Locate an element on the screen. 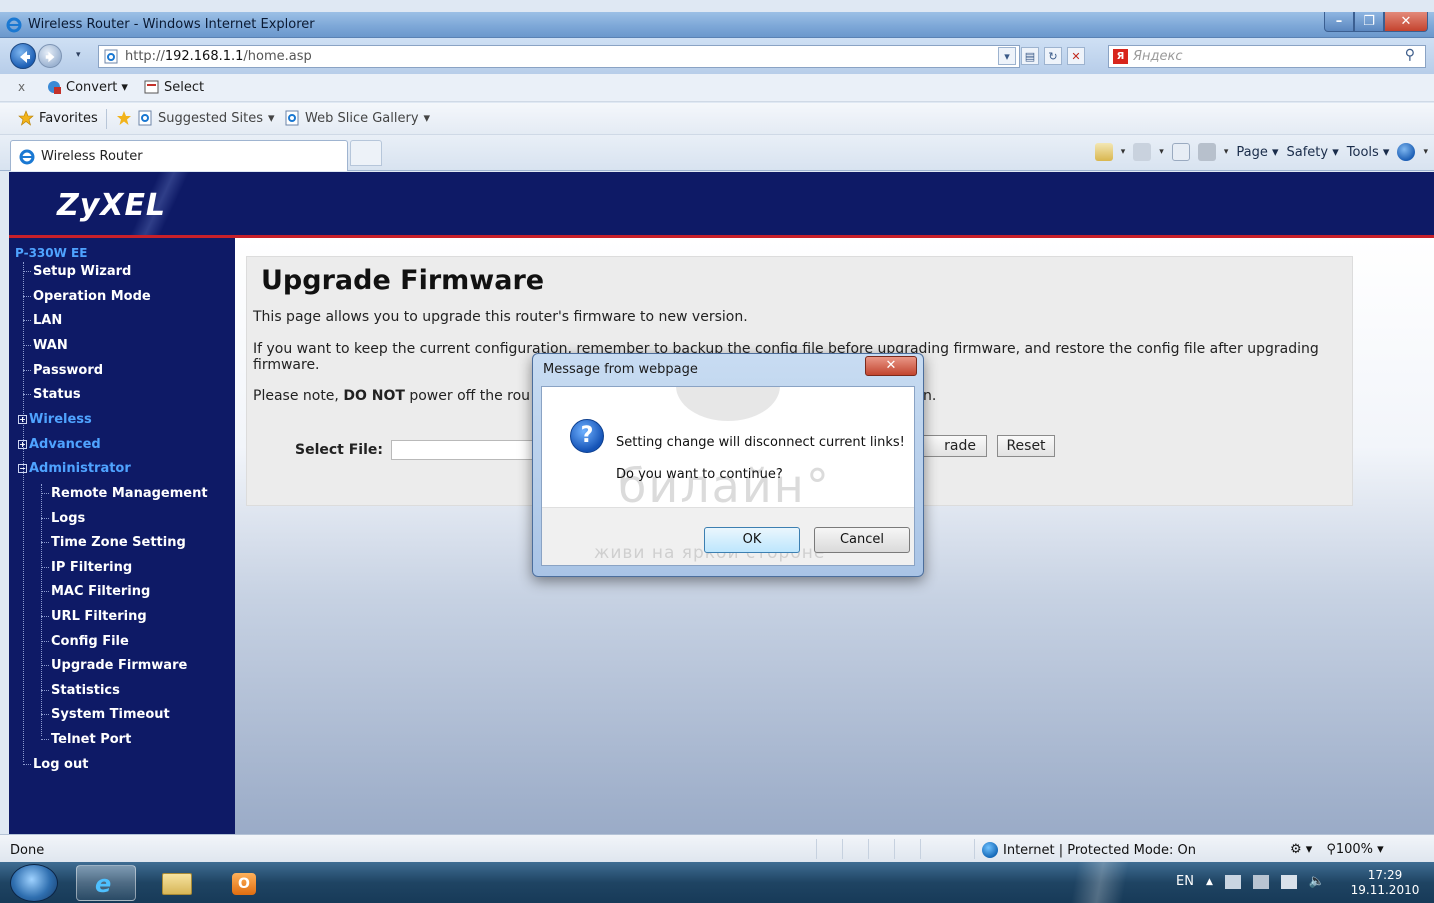 The width and height of the screenshot is (1434, 903). help-dropdown-icon: ▾ is located at coordinates (1425, 152).